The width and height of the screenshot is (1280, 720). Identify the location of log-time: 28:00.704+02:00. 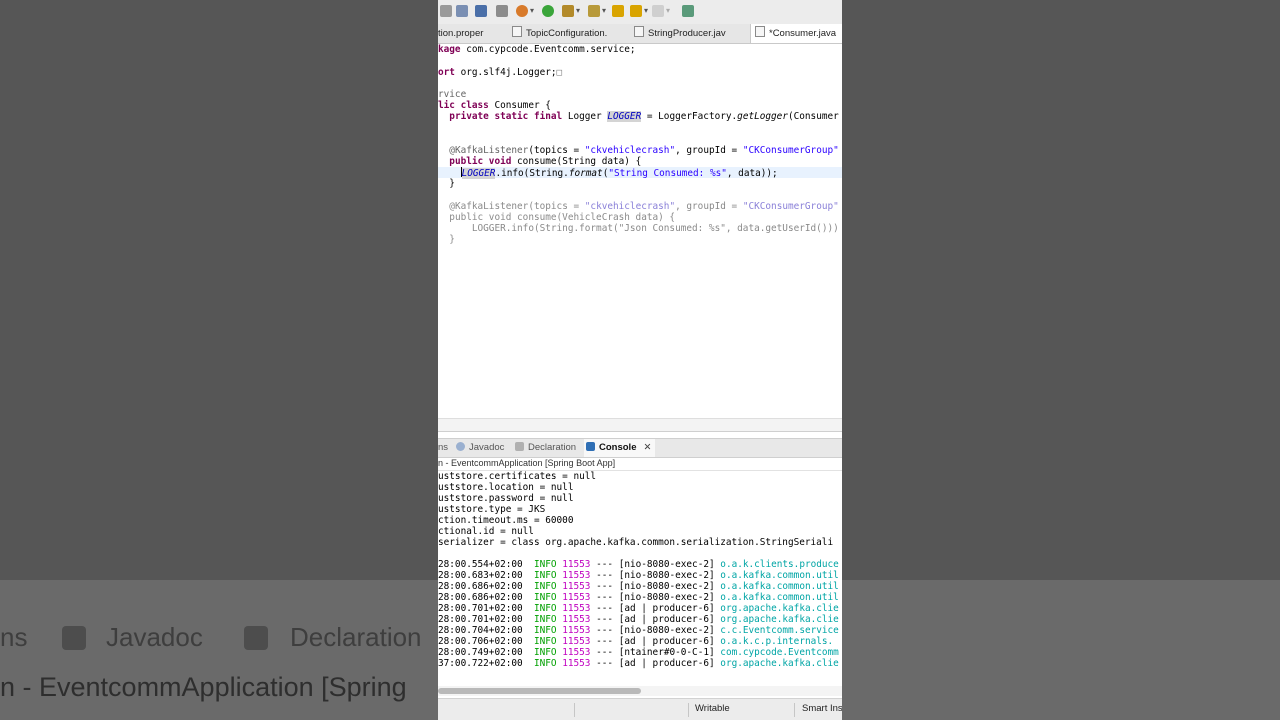
(480, 630).